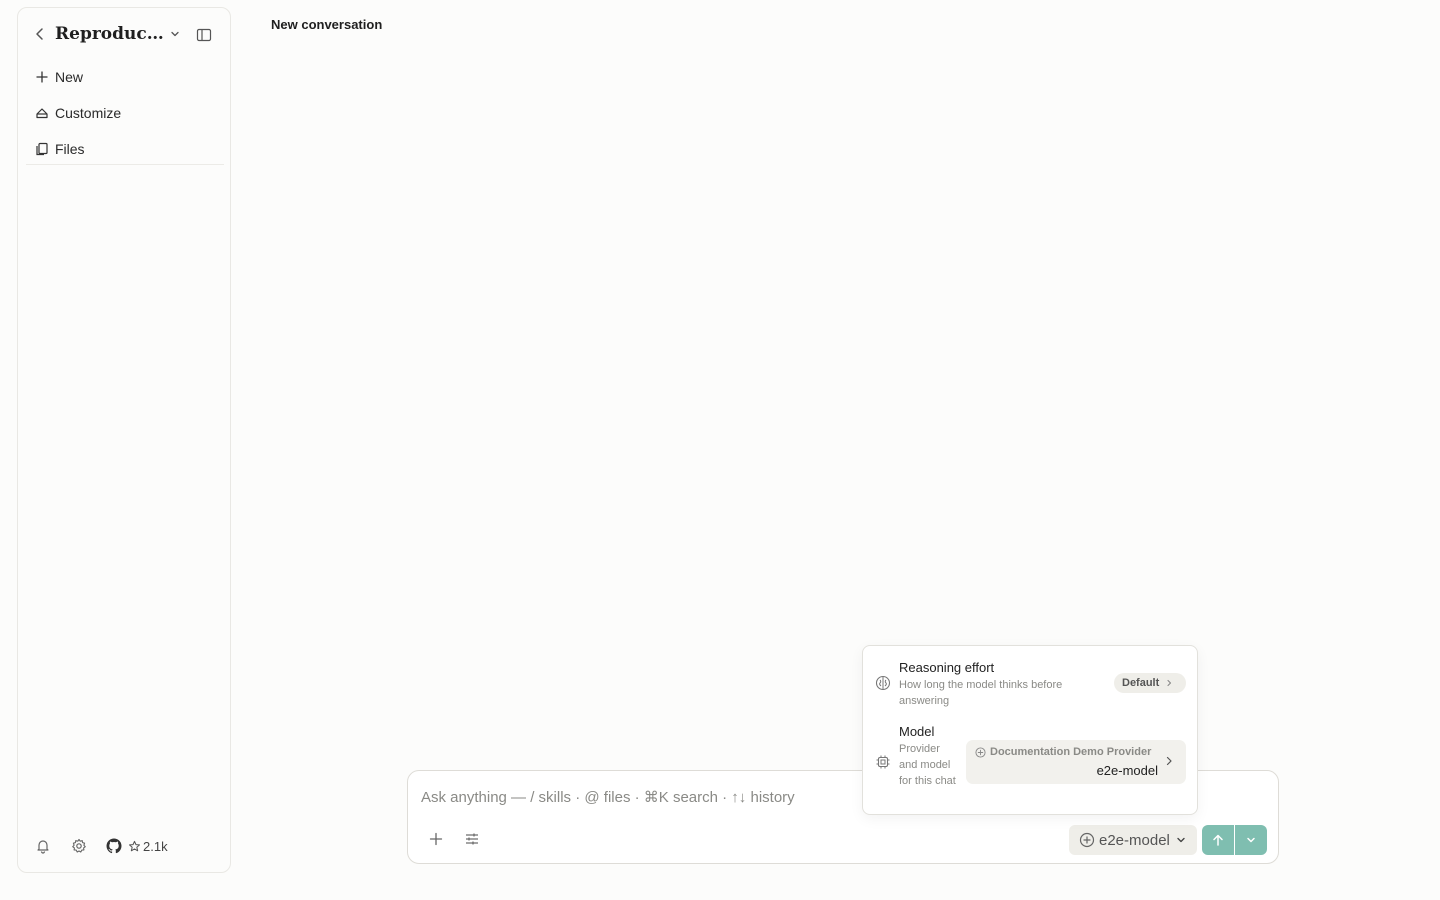 The width and height of the screenshot is (1440, 900). I want to click on model-selector-button: e2e-model, so click(1133, 840).